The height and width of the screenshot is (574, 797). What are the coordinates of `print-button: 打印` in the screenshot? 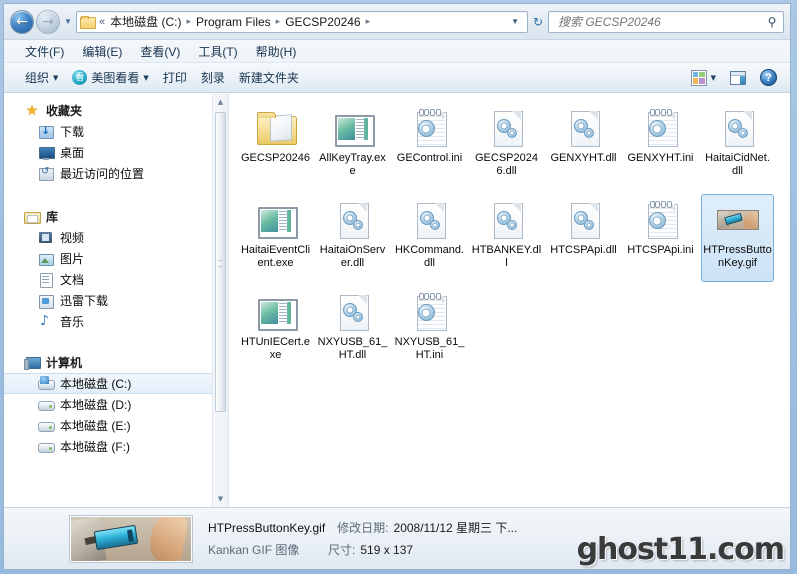 It's located at (175, 77).